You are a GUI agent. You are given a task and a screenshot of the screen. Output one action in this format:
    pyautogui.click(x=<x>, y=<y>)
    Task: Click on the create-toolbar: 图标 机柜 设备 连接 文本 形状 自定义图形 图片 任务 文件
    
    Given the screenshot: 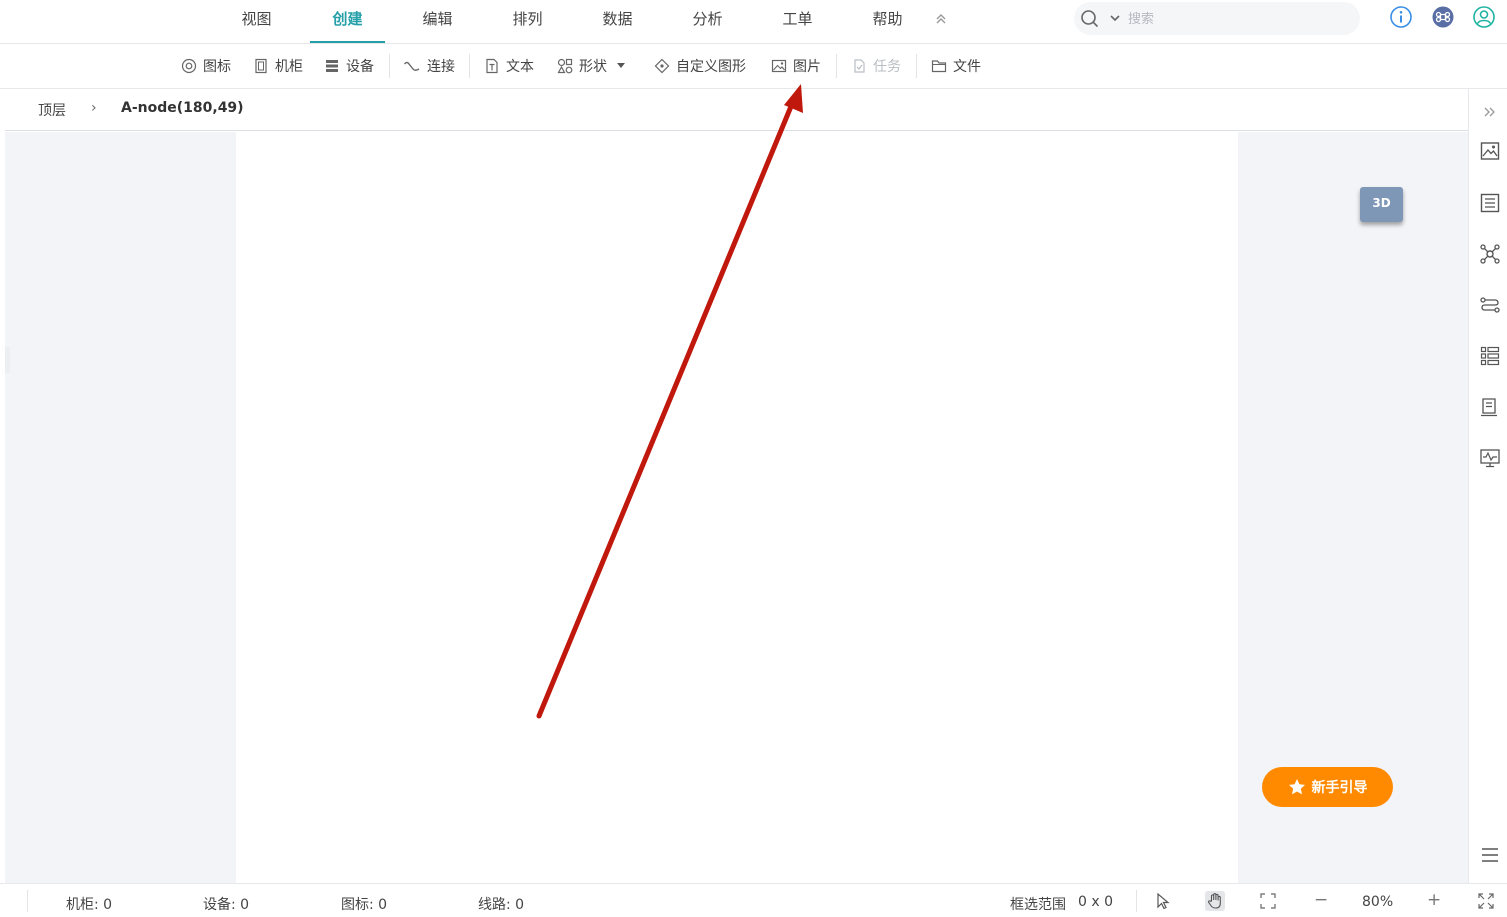 What is the action you would take?
    pyautogui.click(x=753, y=66)
    